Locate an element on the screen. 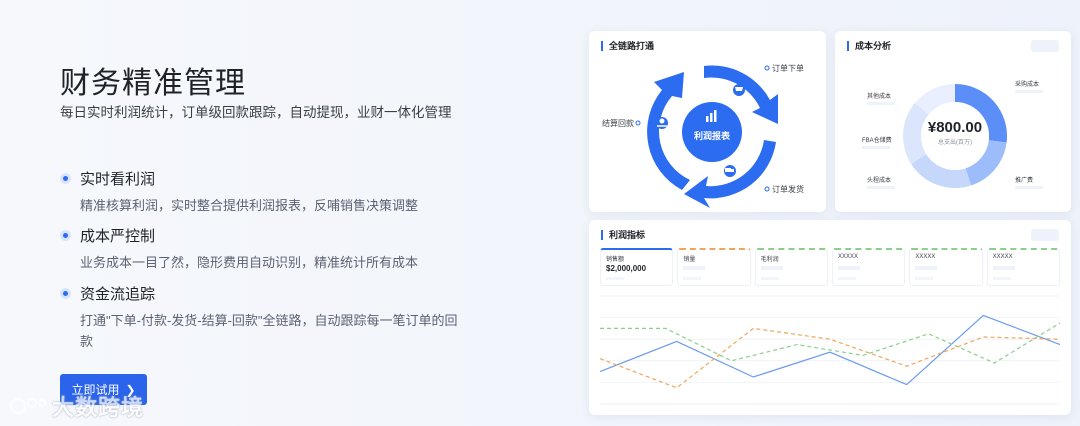 The image size is (1080, 426). donut-hole is located at coordinates (955, 136).